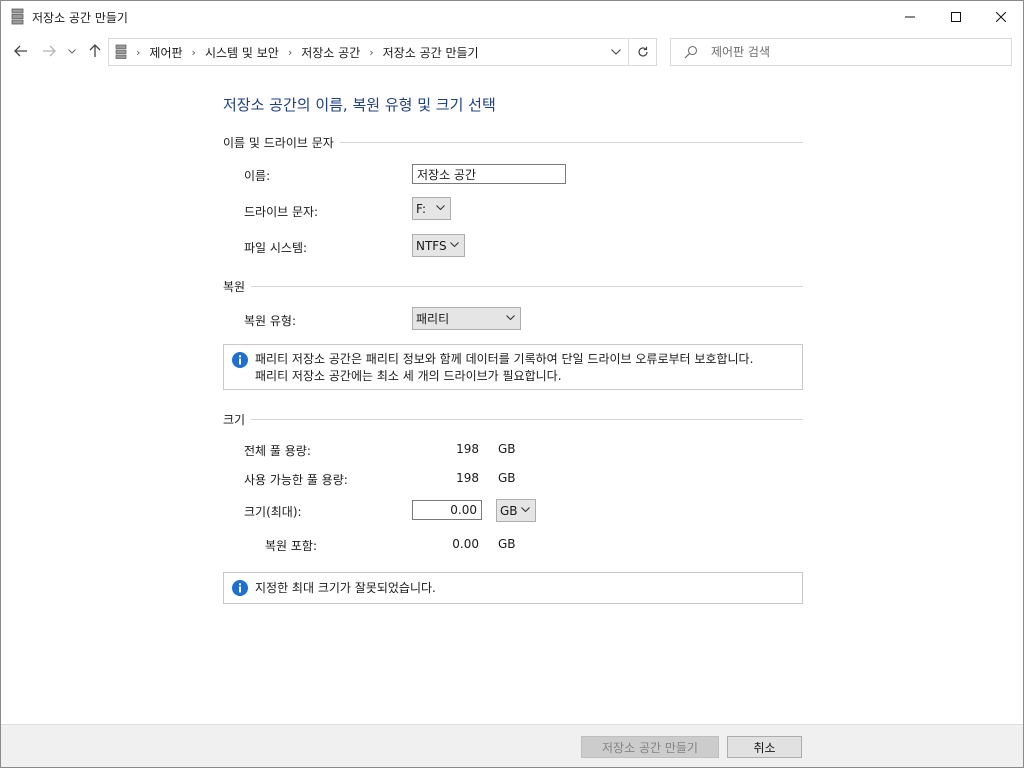  I want to click on search-box, so click(841, 52).